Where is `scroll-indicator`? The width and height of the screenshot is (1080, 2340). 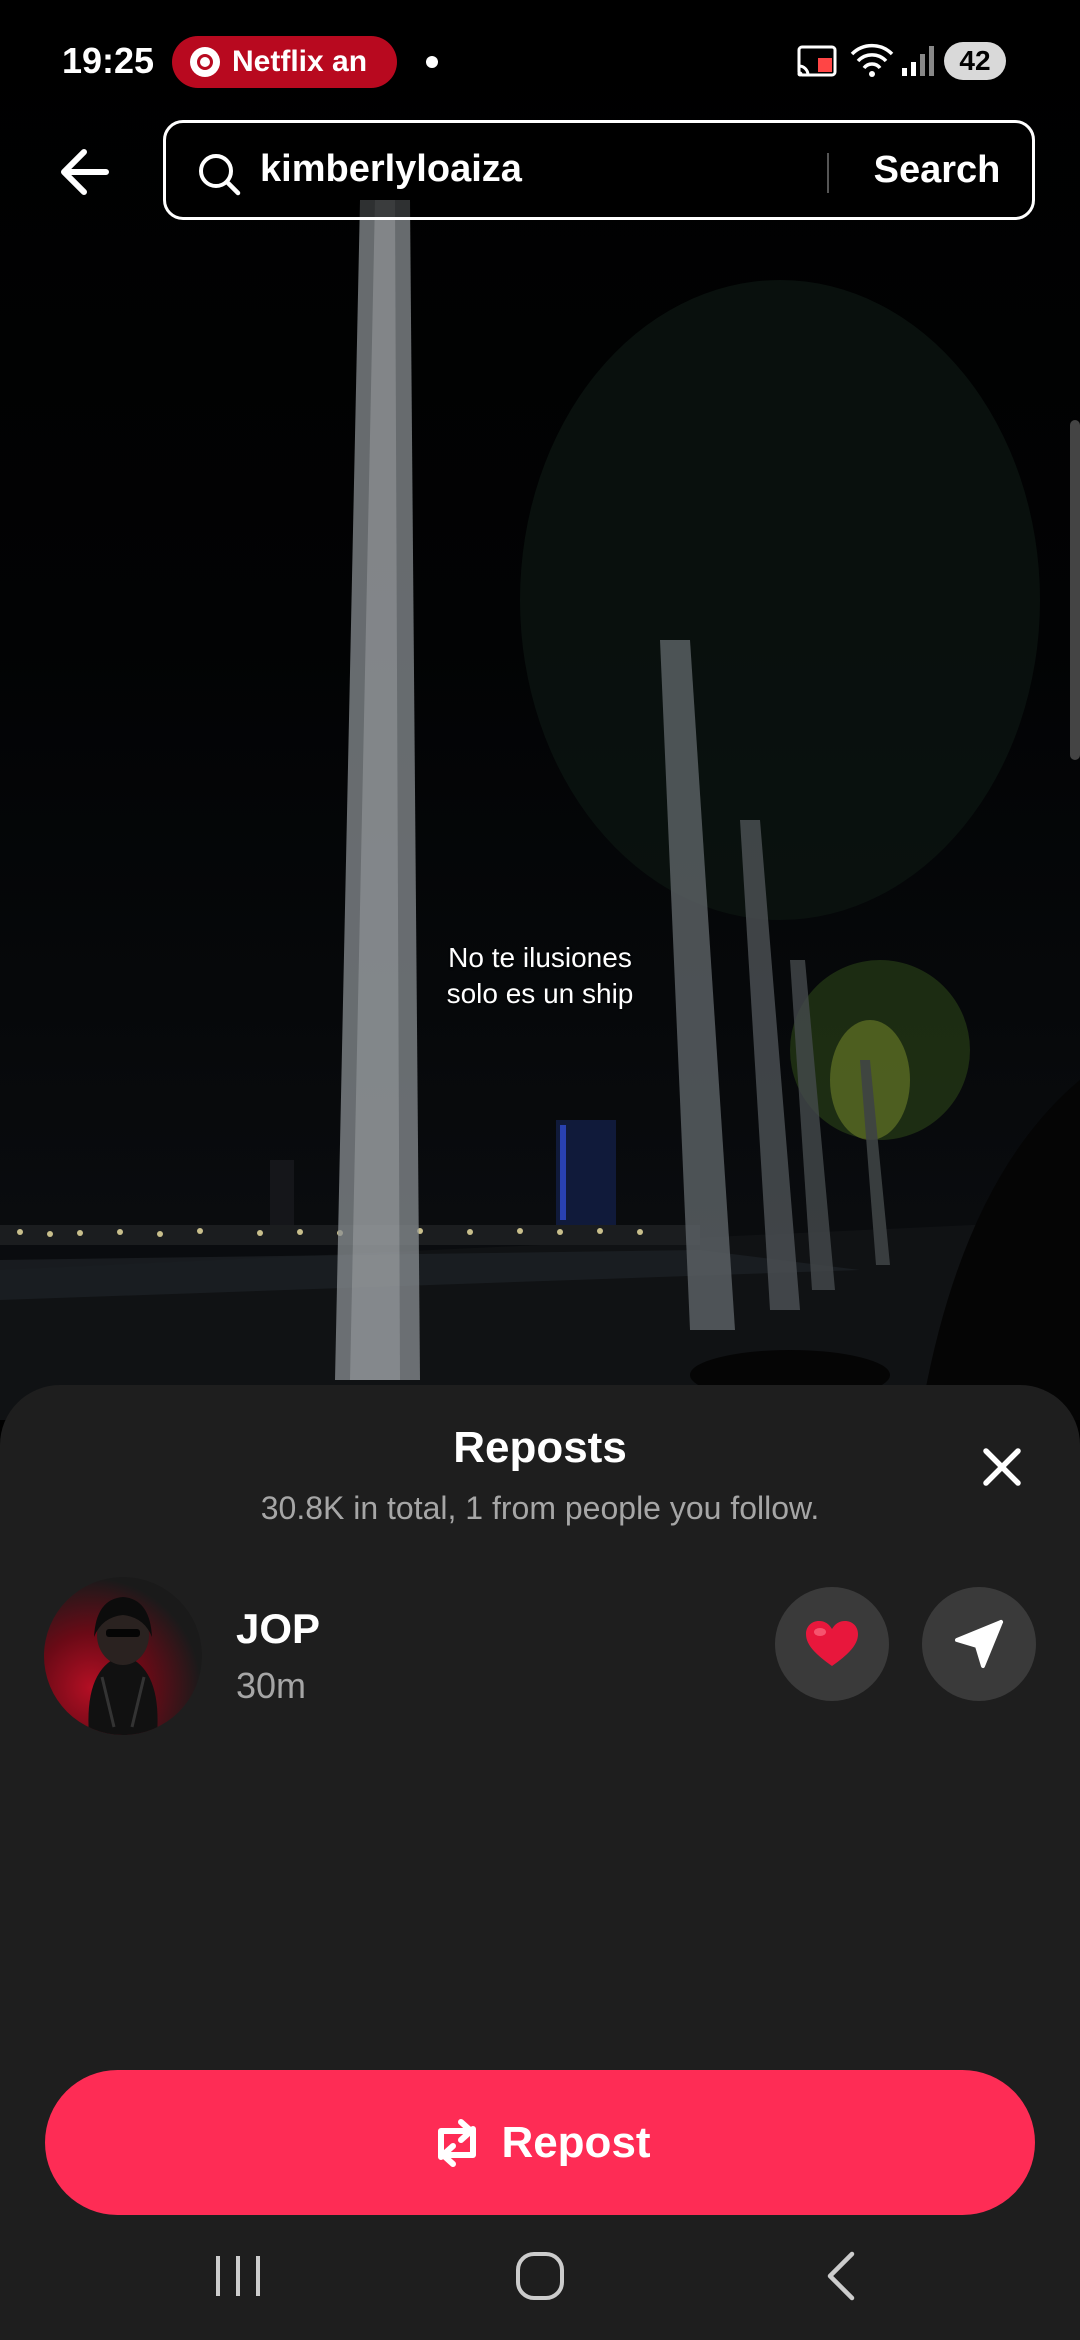
scroll-indicator is located at coordinates (1075, 590).